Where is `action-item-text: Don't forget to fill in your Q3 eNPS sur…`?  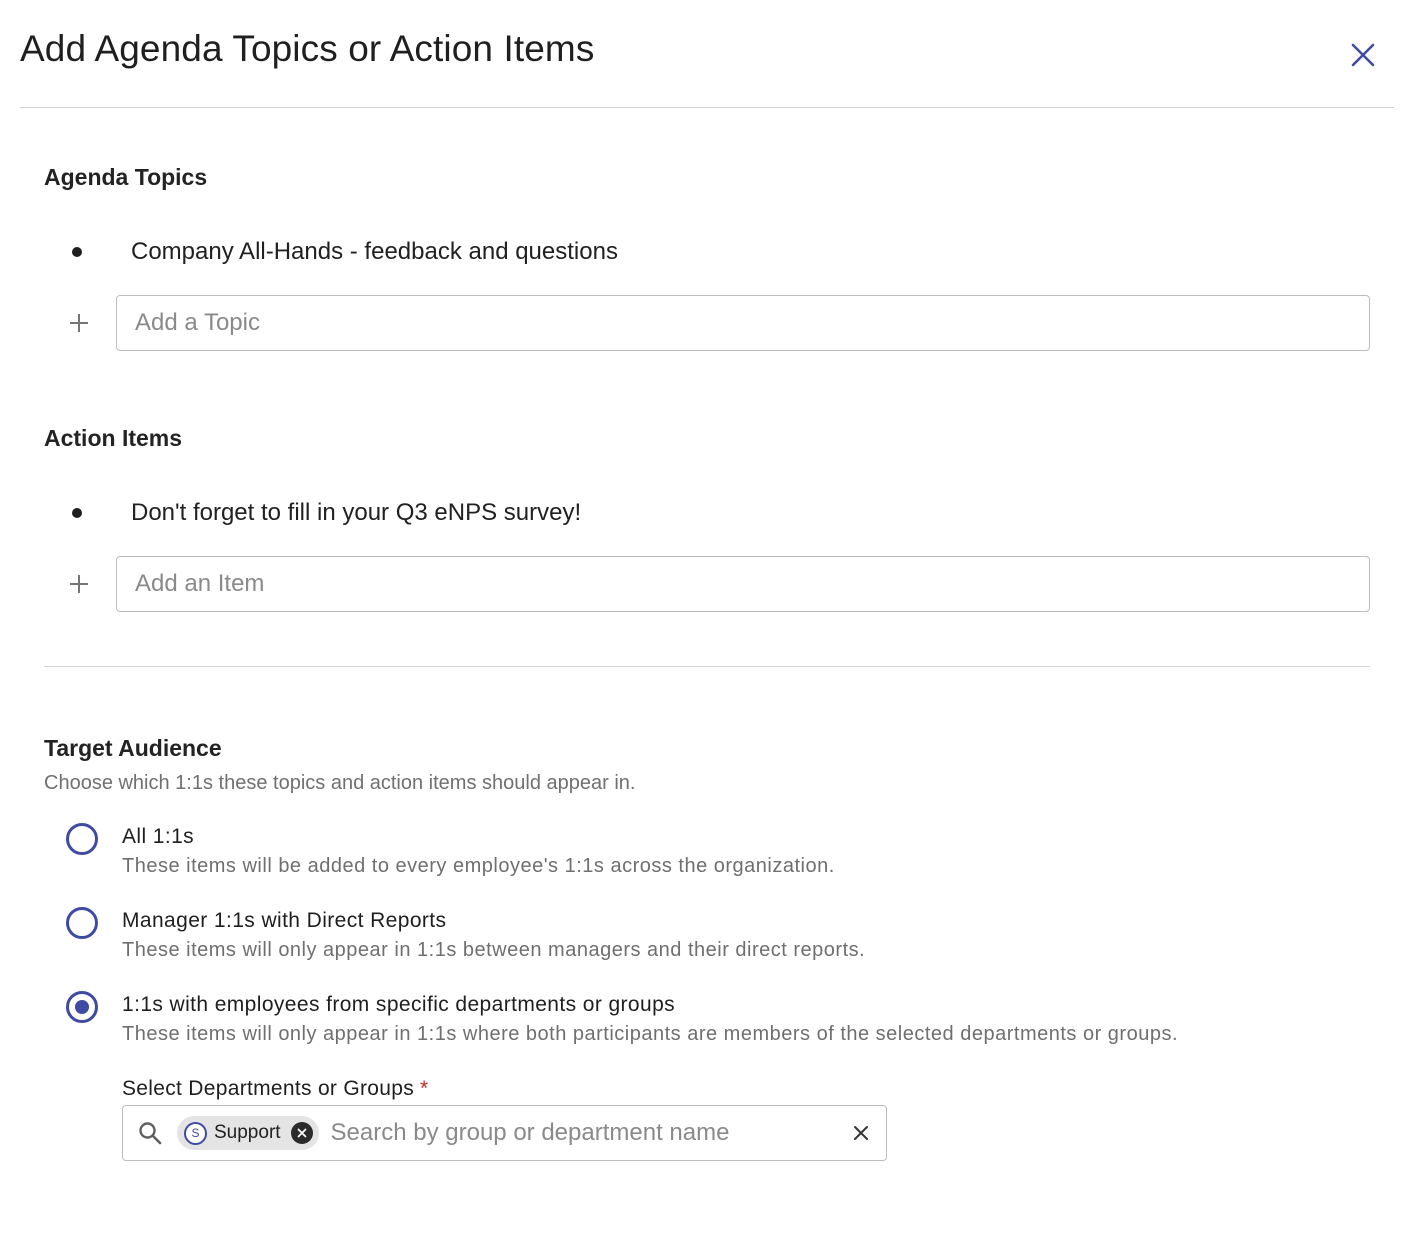 action-item-text: Don't forget to fill in your Q3 eNPS sur… is located at coordinates (356, 512).